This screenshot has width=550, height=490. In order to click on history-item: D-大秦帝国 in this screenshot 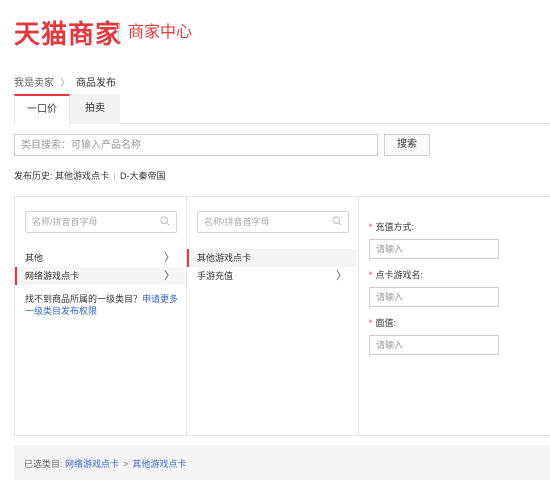, I will do `click(143, 176)`.